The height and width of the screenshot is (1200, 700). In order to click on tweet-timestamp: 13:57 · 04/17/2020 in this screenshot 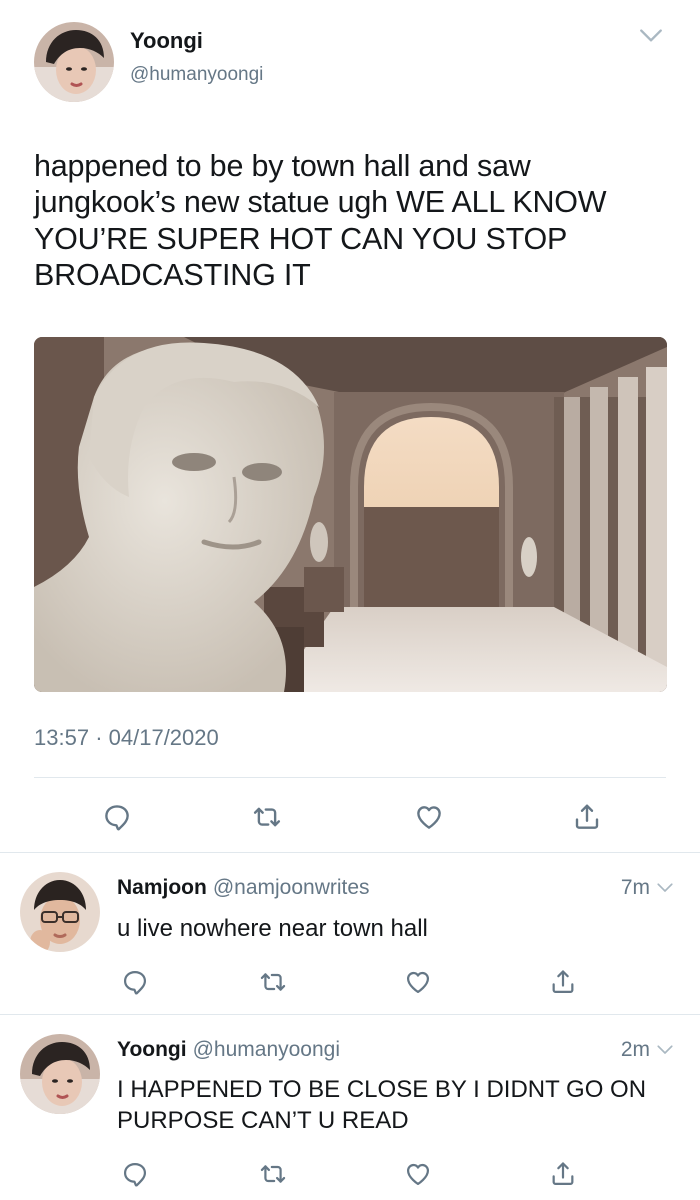, I will do `click(126, 738)`.